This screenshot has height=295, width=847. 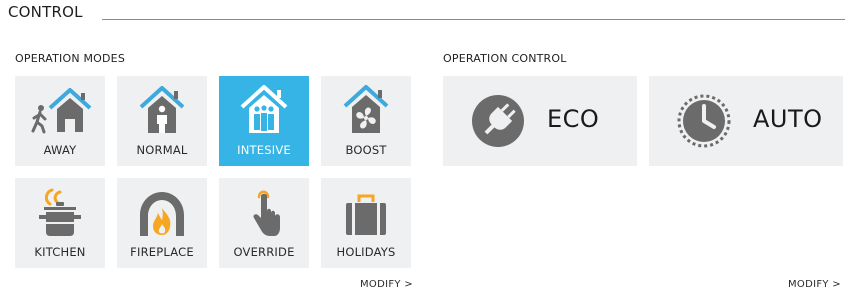 I want to click on house-walking-person-icon, so click(x=60, y=109).